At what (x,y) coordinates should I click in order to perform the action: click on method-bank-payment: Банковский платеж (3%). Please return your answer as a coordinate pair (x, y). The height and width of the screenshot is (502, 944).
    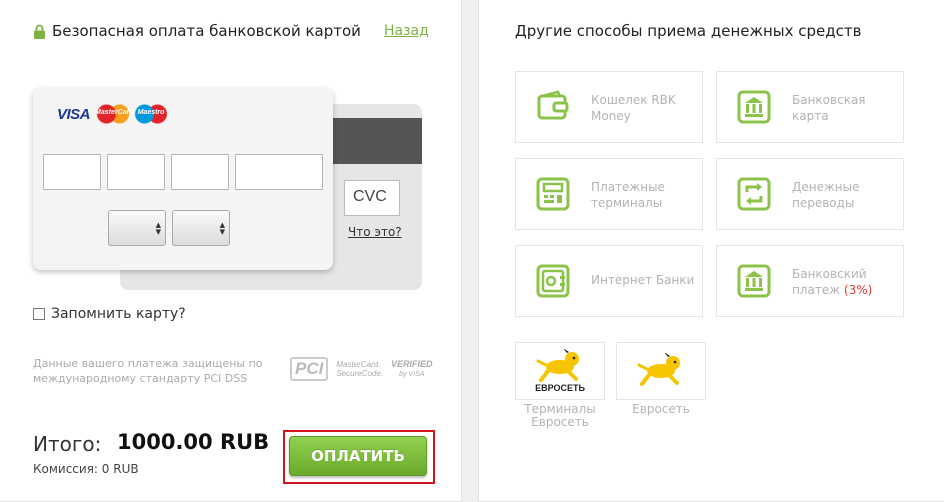
    Looking at the image, I should click on (810, 281).